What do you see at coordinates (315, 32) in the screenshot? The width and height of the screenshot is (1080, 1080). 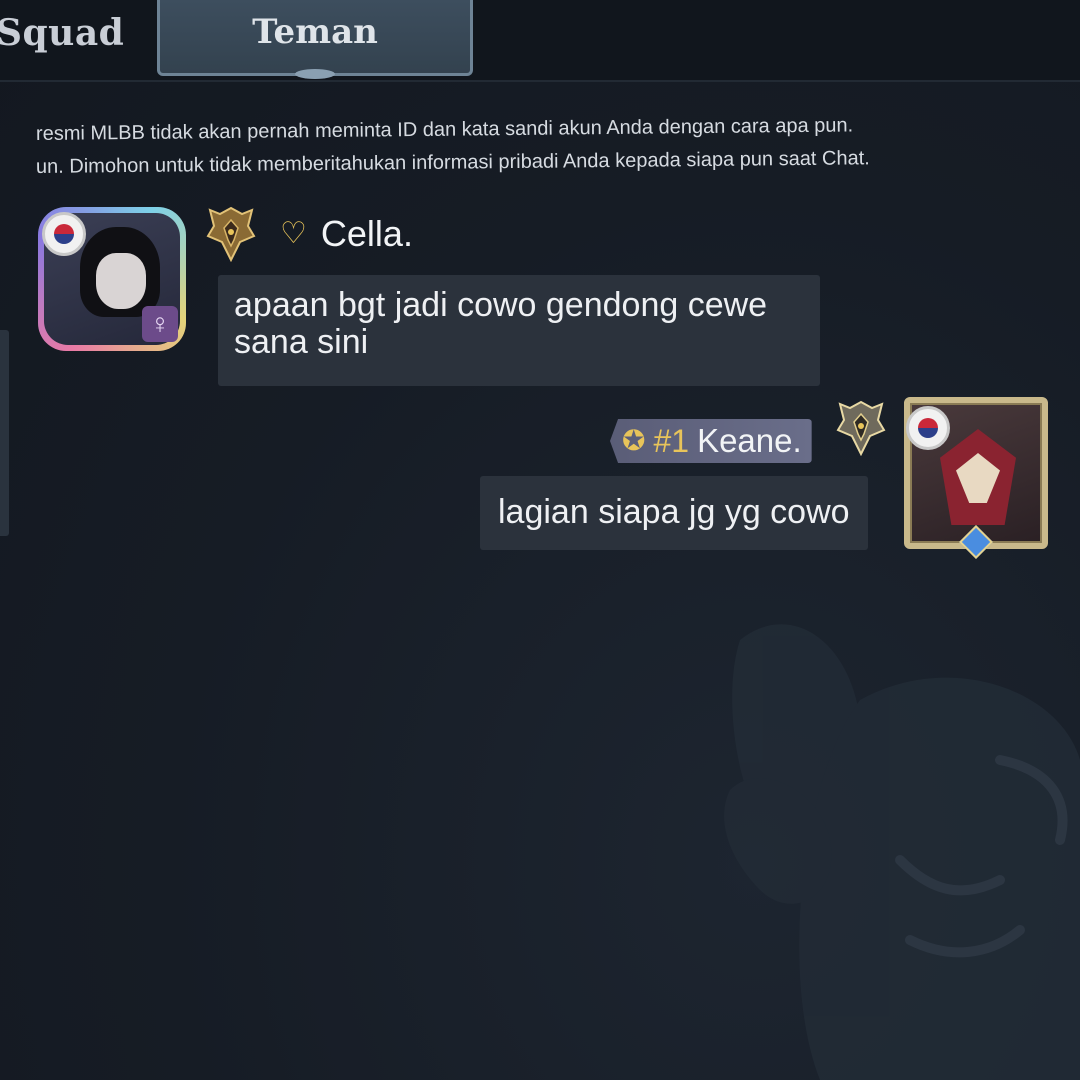 I see `tab-teman-label: Teman` at bounding box center [315, 32].